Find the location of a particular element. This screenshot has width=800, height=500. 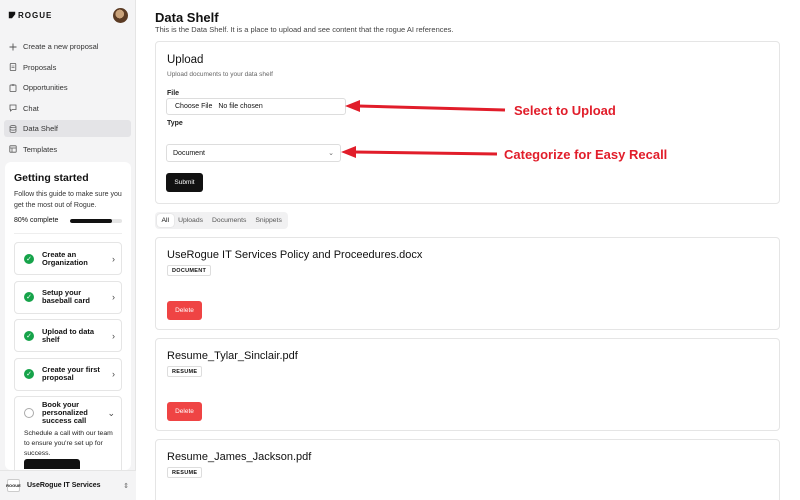

arrow-select-upload is located at coordinates (425, 106).